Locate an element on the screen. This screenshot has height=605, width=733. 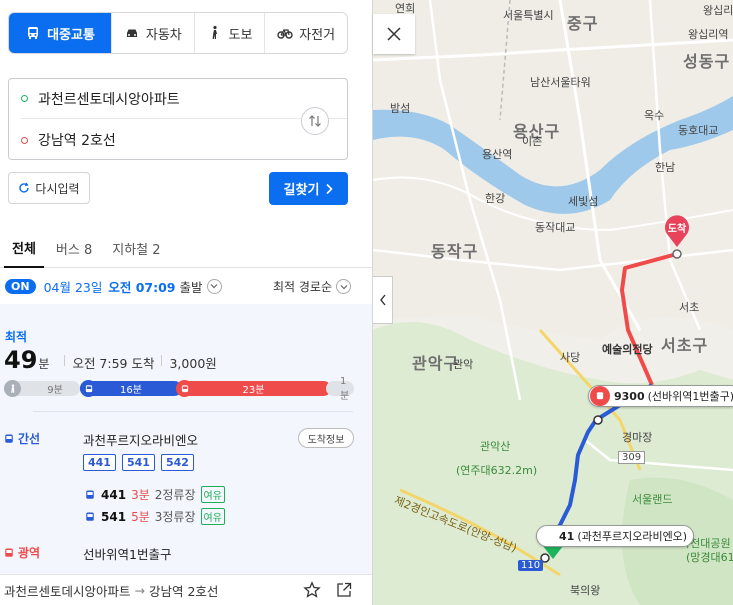
tab-all: 전체 is located at coordinates (24, 248).